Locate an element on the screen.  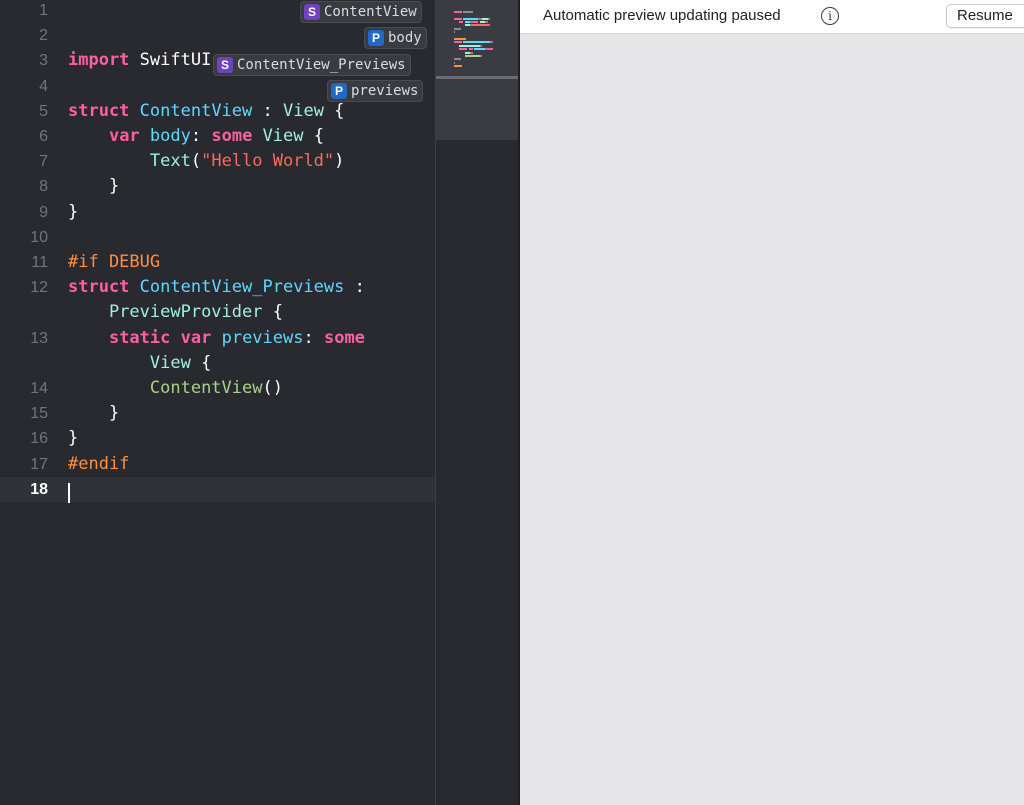
code-text: ContentView() is located at coordinates (175, 388).